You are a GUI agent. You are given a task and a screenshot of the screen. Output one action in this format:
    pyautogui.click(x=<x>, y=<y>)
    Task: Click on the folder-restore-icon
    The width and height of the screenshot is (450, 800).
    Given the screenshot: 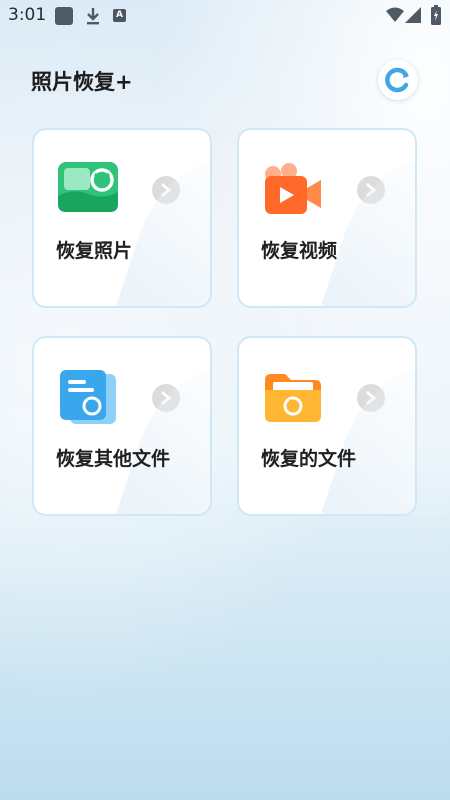 What is the action you would take?
    pyautogui.click(x=293, y=398)
    